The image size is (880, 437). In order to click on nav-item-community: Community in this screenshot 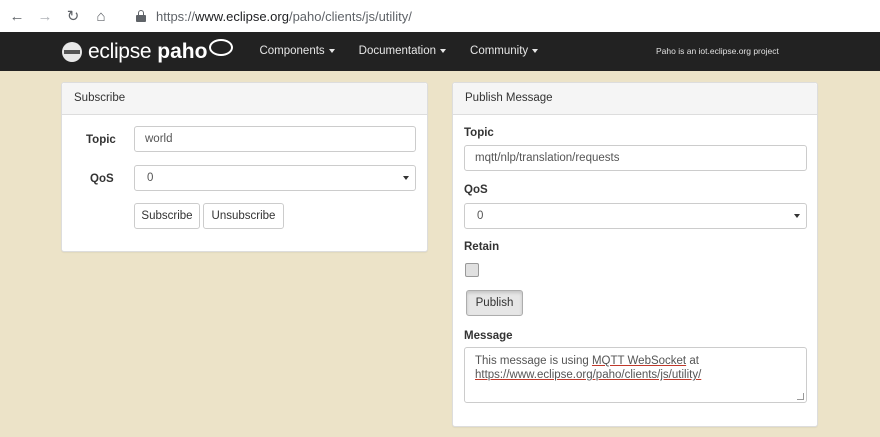, I will do `click(504, 51)`.